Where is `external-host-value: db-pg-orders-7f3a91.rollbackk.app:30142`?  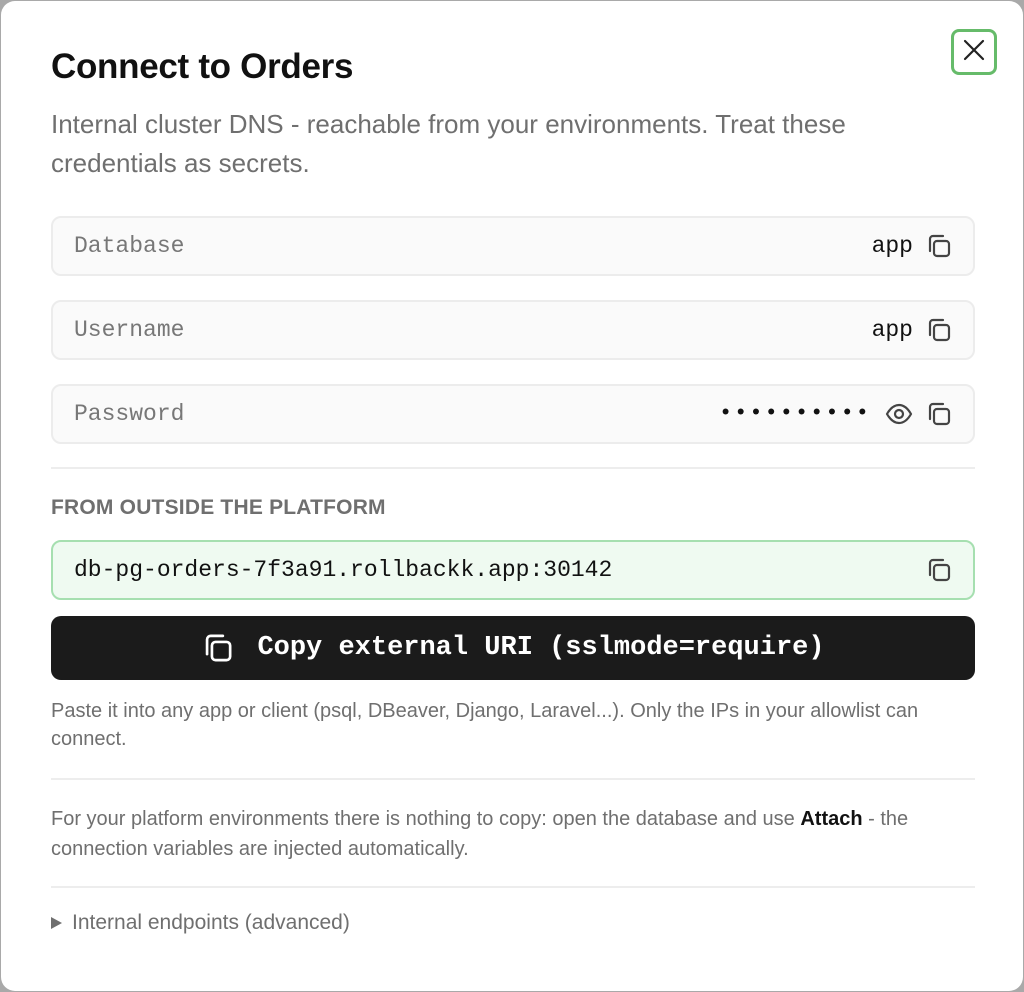 external-host-value: db-pg-orders-7f3a91.rollbackk.app:30142 is located at coordinates (343, 570).